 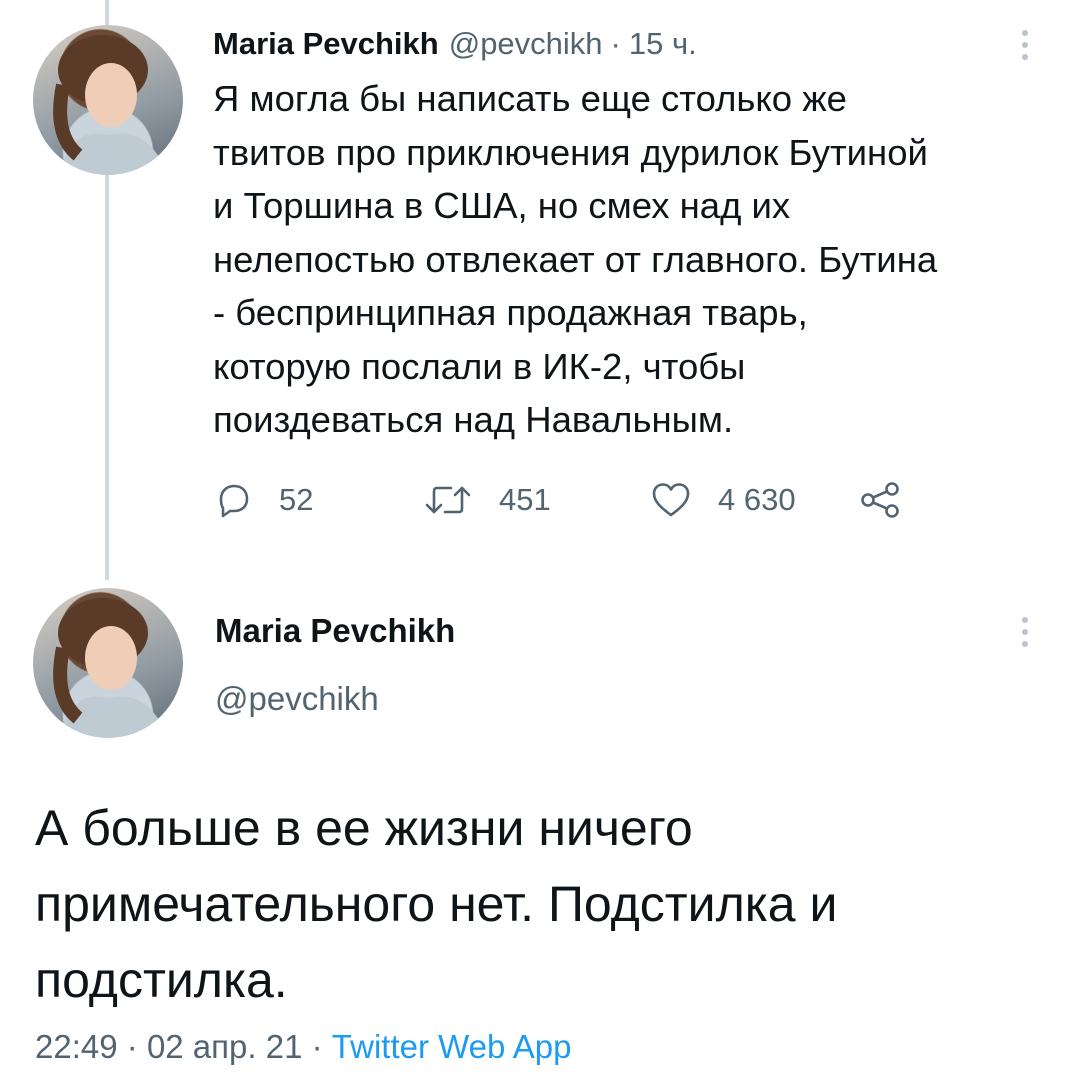 I want to click on share-button, so click(x=881, y=500).